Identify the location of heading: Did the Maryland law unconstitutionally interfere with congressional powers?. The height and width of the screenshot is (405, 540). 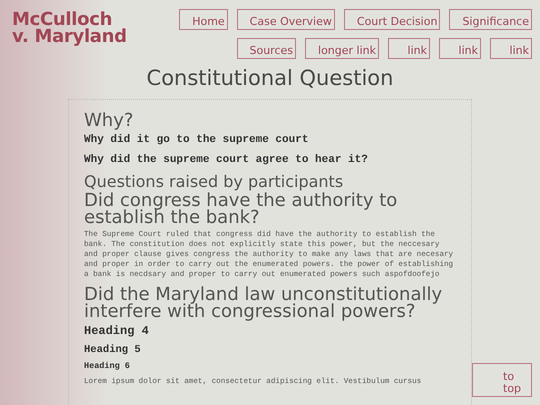
(264, 303).